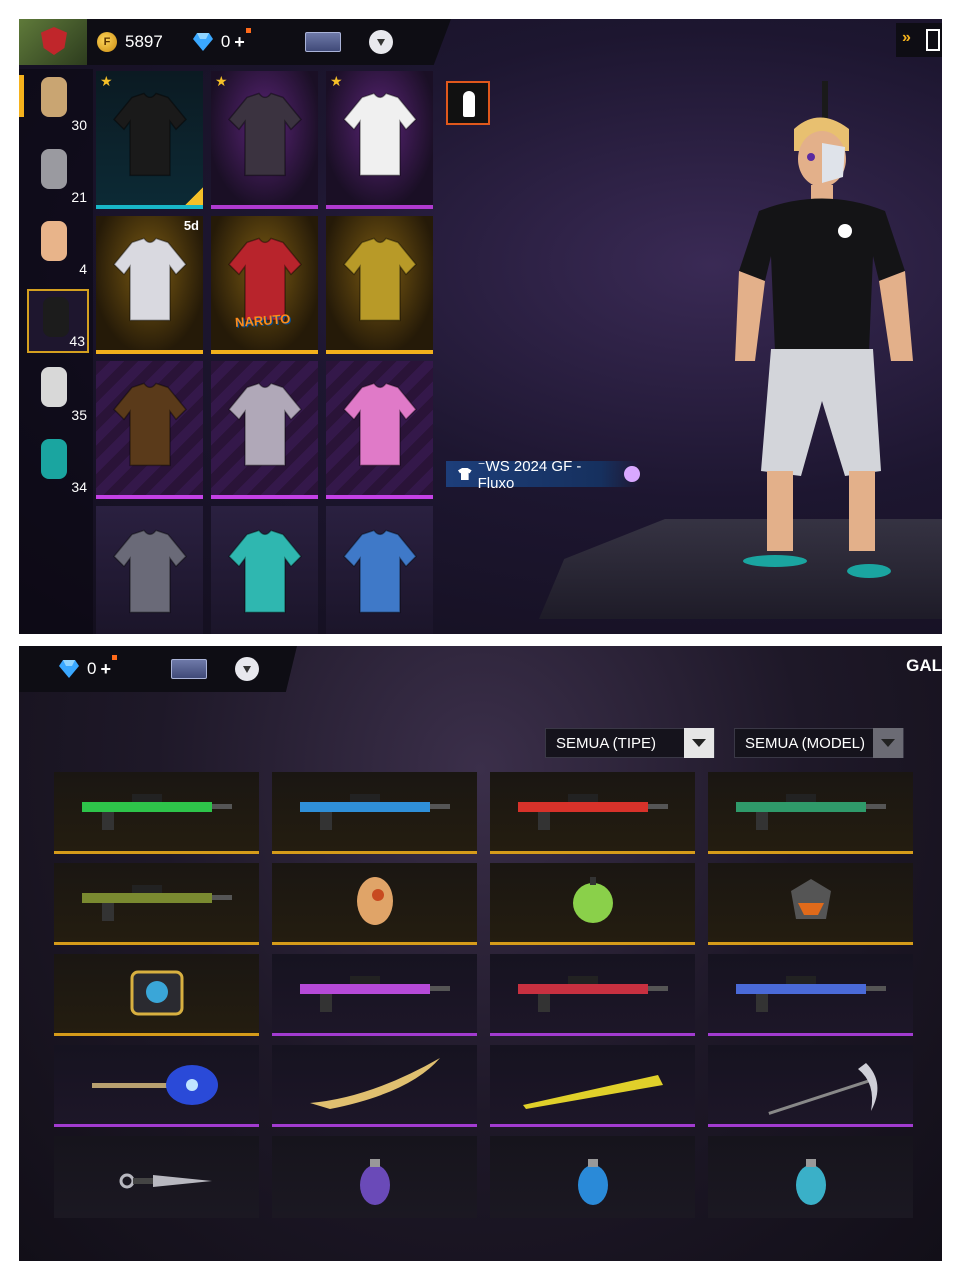  What do you see at coordinates (924, 666) in the screenshot?
I see `gallery-tab: GAL` at bounding box center [924, 666].